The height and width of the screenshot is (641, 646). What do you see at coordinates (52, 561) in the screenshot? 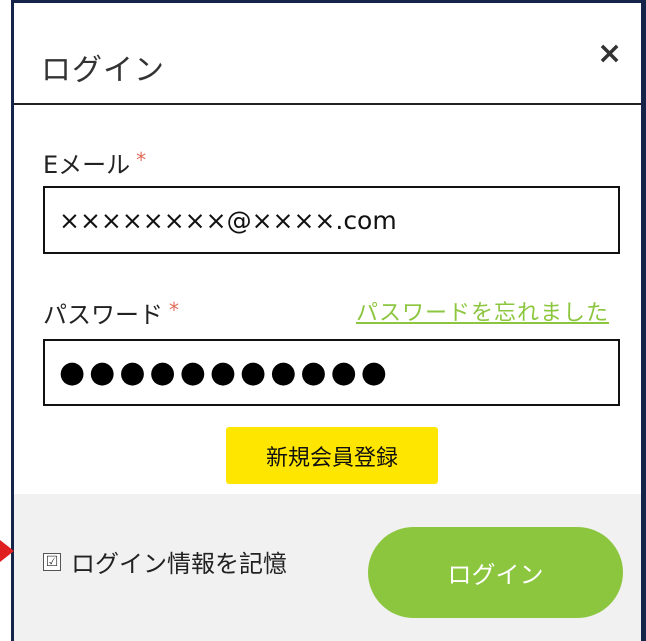
I see `checkbox-icon: ☑` at bounding box center [52, 561].